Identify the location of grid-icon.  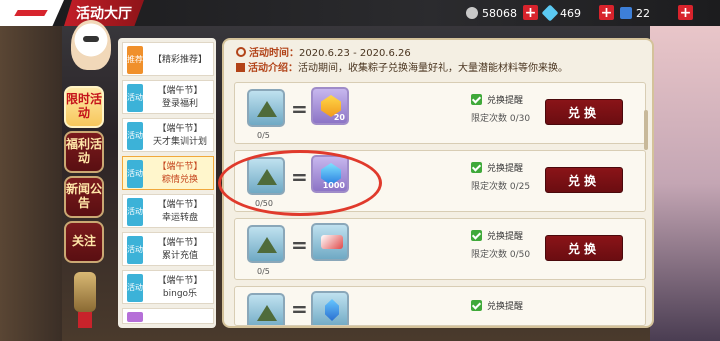
(240, 67).